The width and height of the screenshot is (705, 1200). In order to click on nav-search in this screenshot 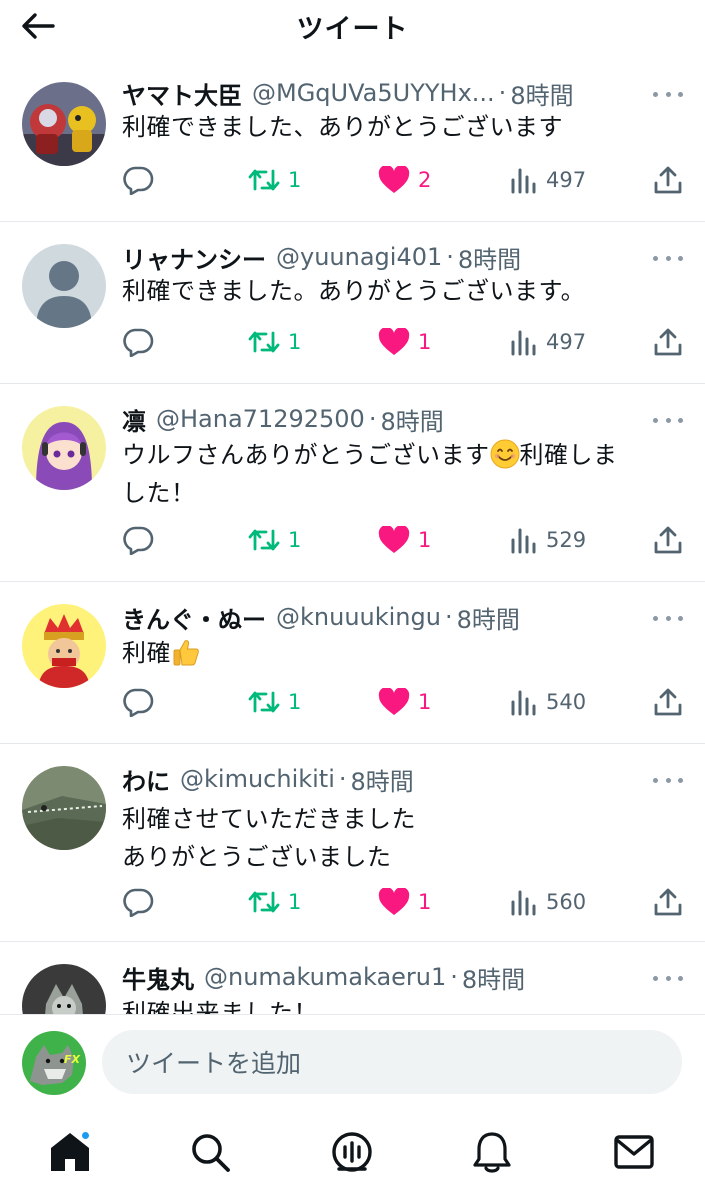, I will do `click(210, 1152)`.